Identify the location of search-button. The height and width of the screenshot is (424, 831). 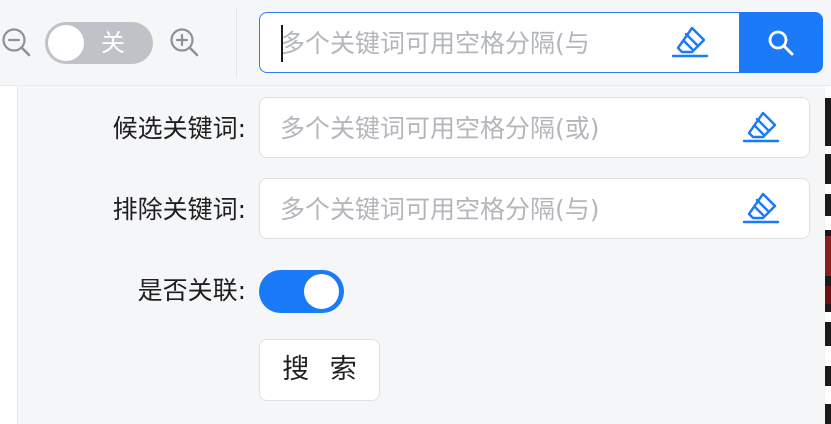
(781, 42).